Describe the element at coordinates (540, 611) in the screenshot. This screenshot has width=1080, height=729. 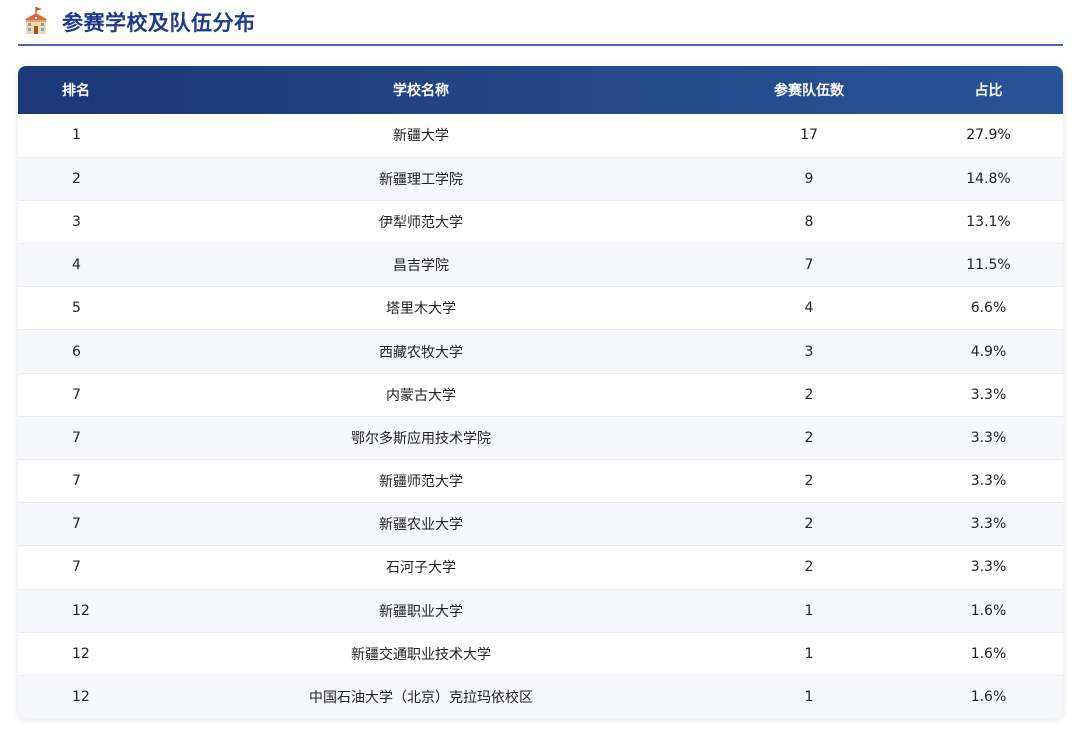
I see `table-row: 12 新疆职业大学 1 1.6%` at that location.